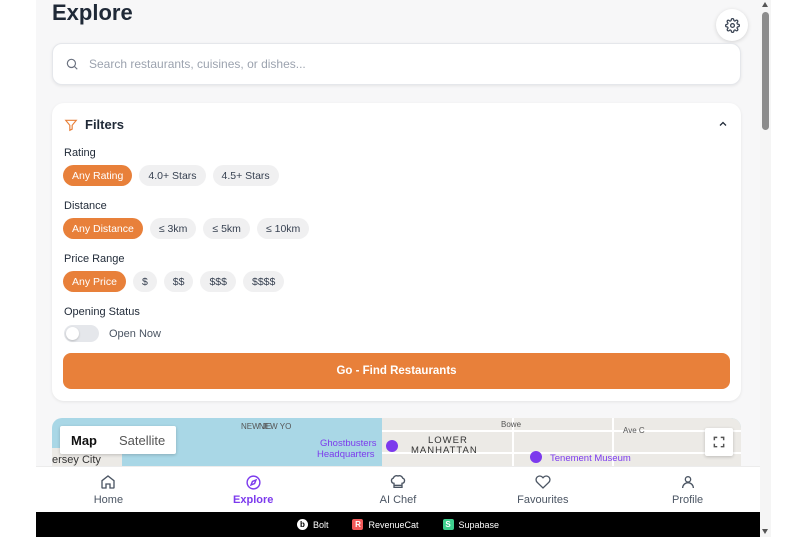 The height and width of the screenshot is (537, 806). I want to click on nav-favourites: Favourites, so click(542, 489).